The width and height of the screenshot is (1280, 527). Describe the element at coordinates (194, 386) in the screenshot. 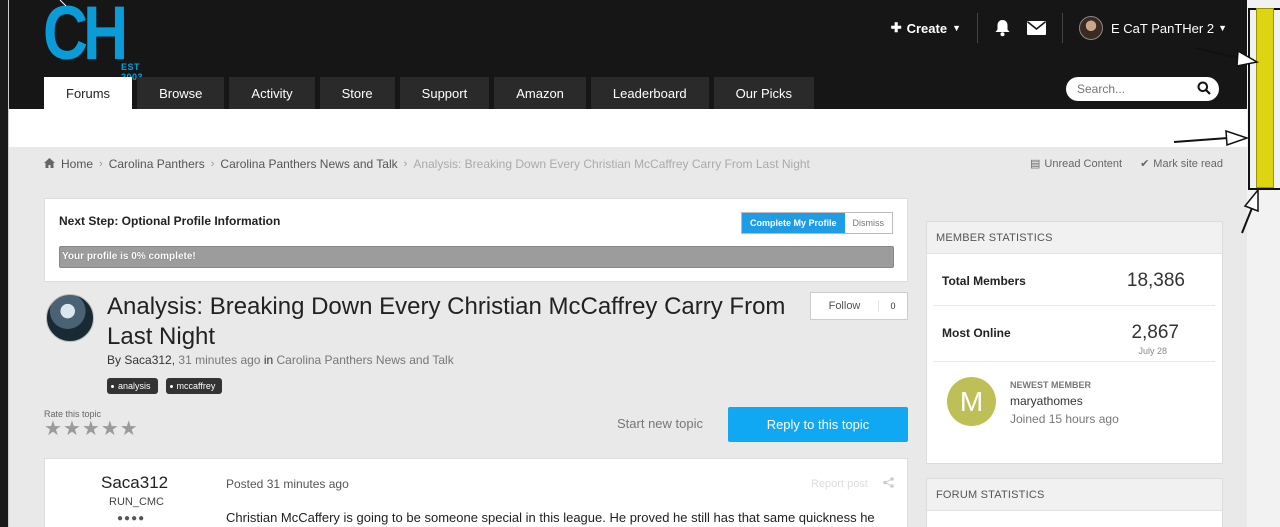

I see `tag-mccaffrey: mccaffrey` at that location.